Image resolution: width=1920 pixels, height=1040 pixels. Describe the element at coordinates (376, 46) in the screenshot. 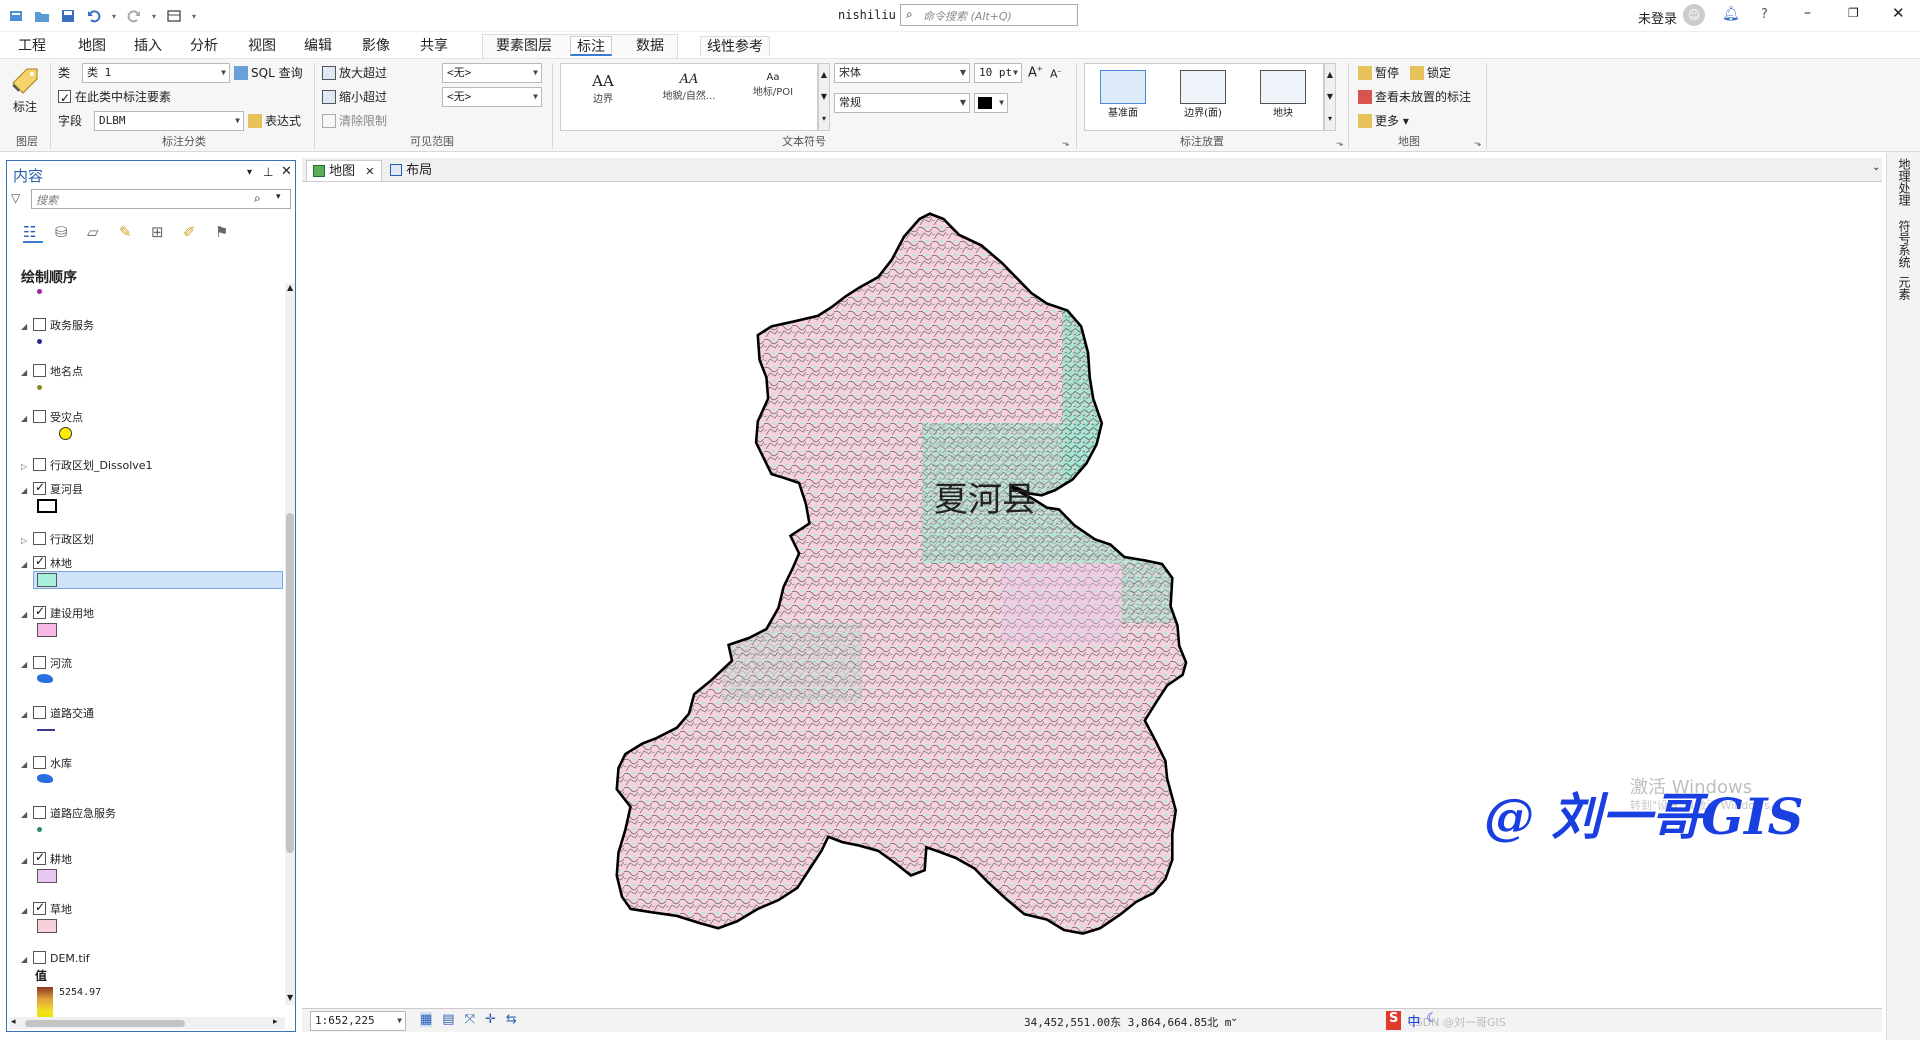

I see `tab-imagery: 影像` at that location.